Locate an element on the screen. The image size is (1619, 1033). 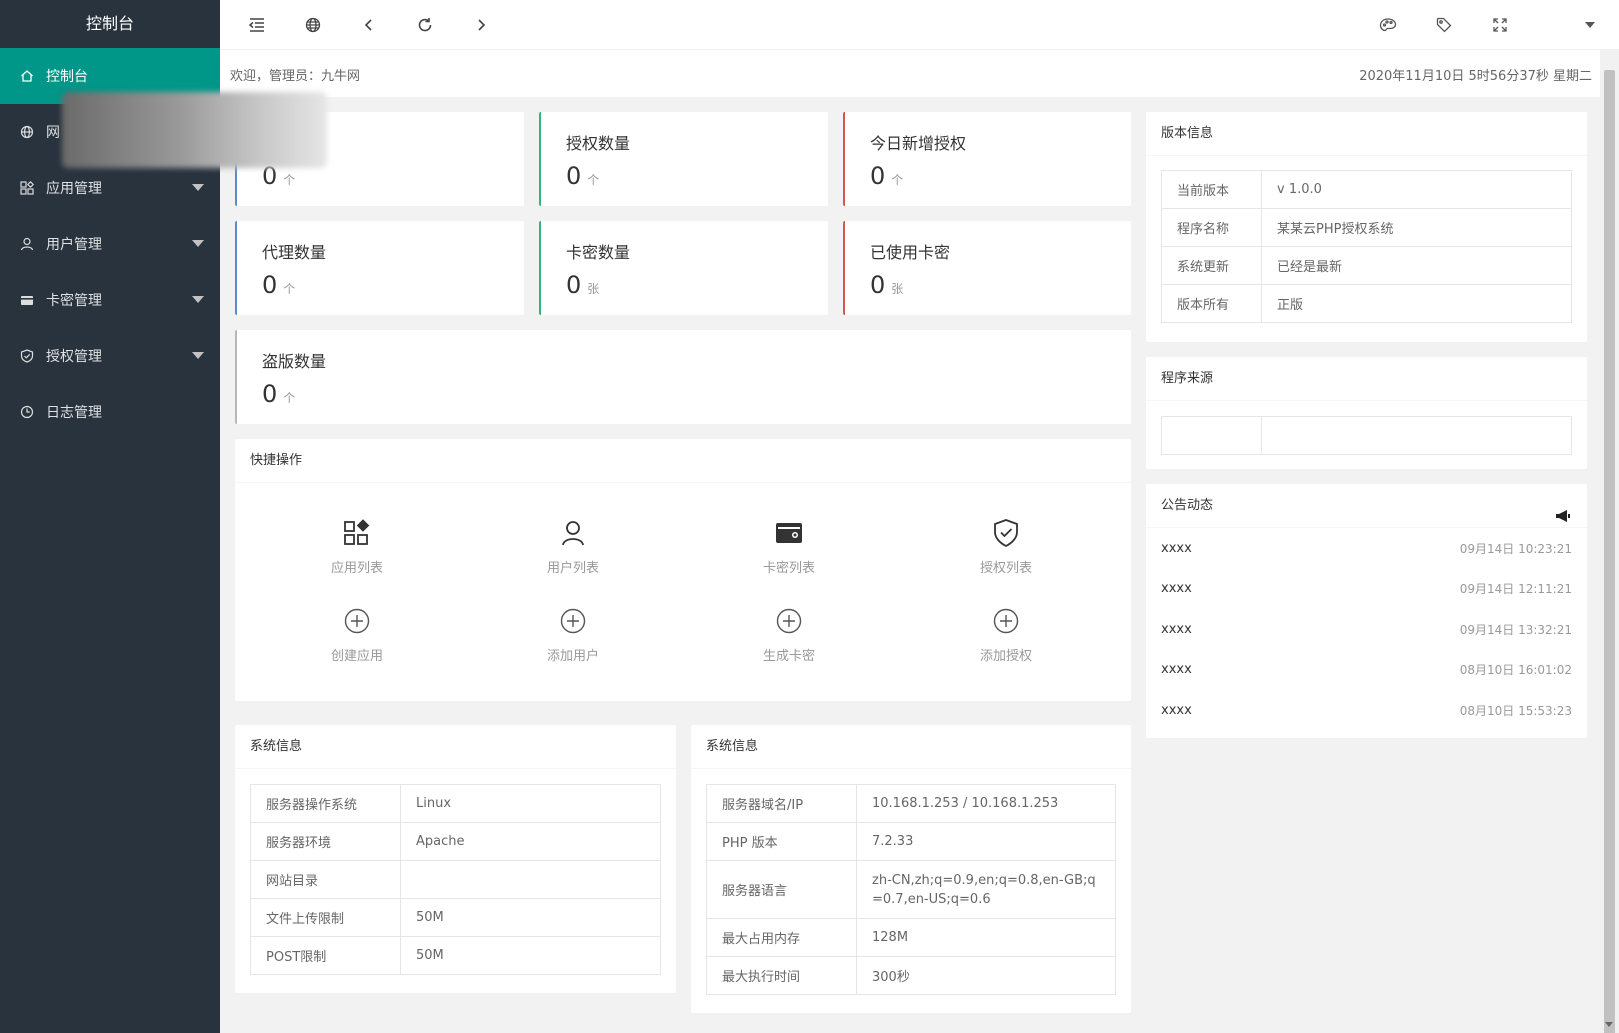
user-icon is located at coordinates (573, 533).